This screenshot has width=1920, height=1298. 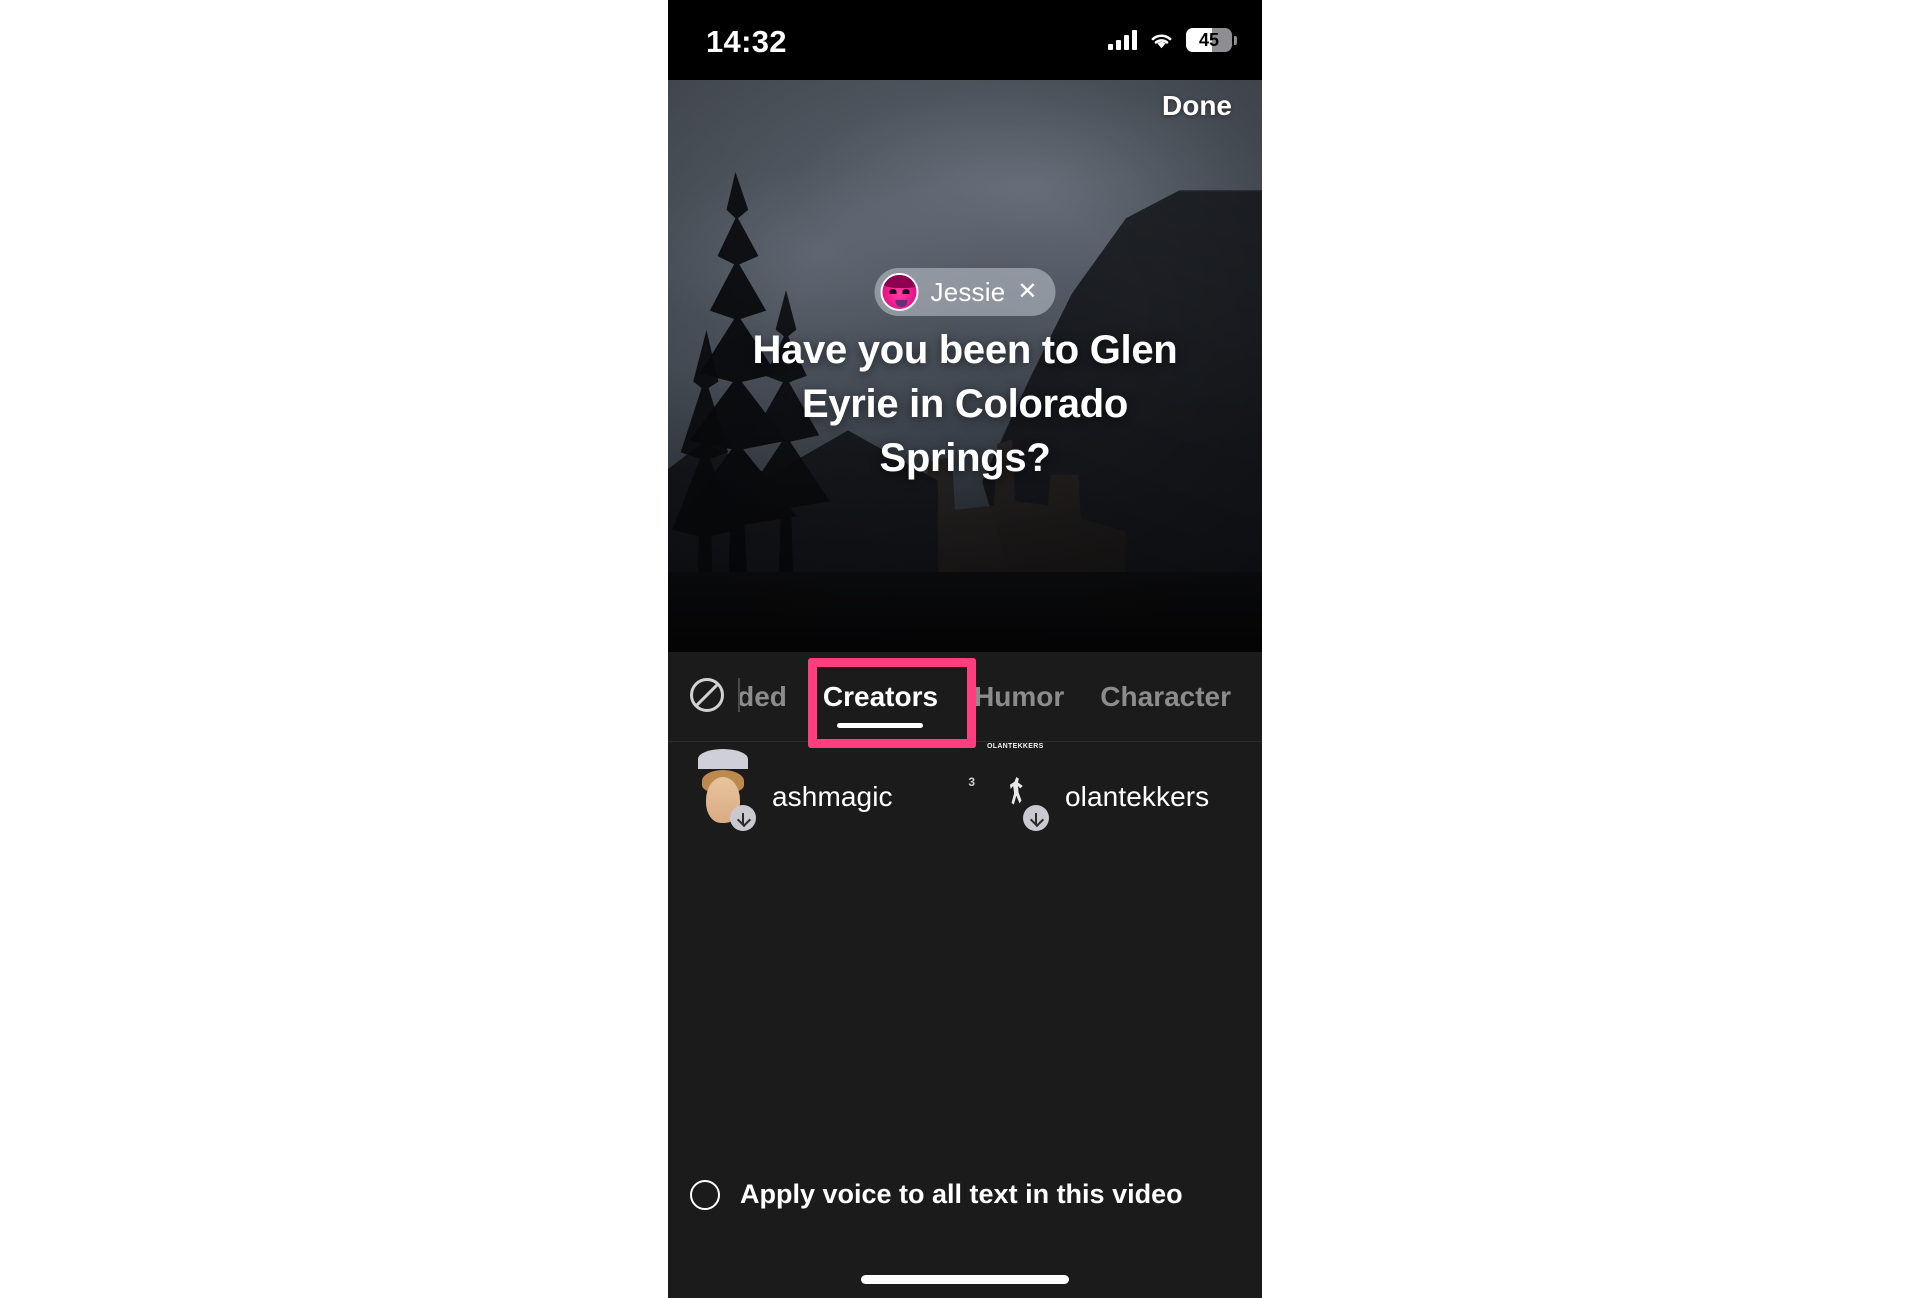 What do you see at coordinates (968, 291) in the screenshot?
I see `voice-tag-name: Jessie` at bounding box center [968, 291].